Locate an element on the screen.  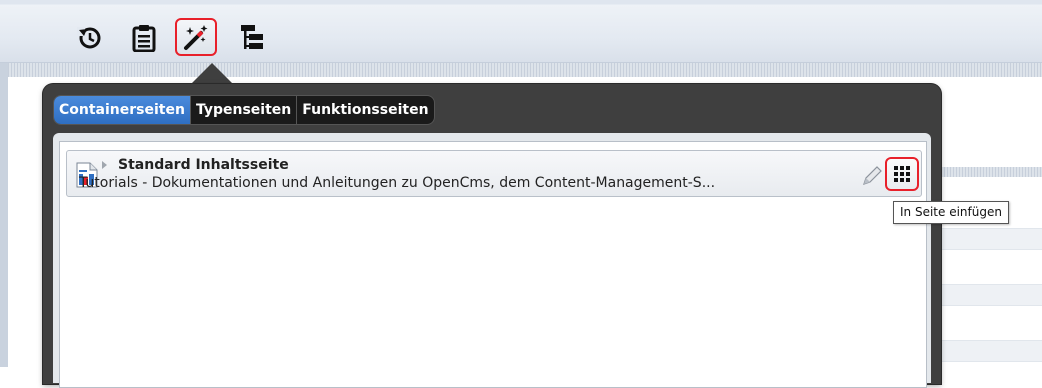
clipboard-button is located at coordinates (144, 38).